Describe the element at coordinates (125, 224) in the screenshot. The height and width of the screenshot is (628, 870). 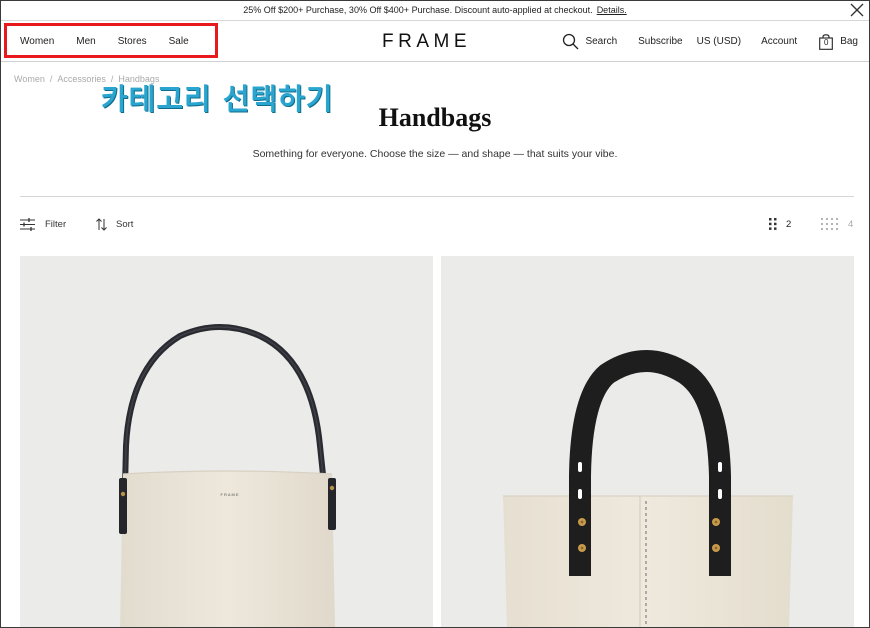
I see `sort-label: Sort` at that location.